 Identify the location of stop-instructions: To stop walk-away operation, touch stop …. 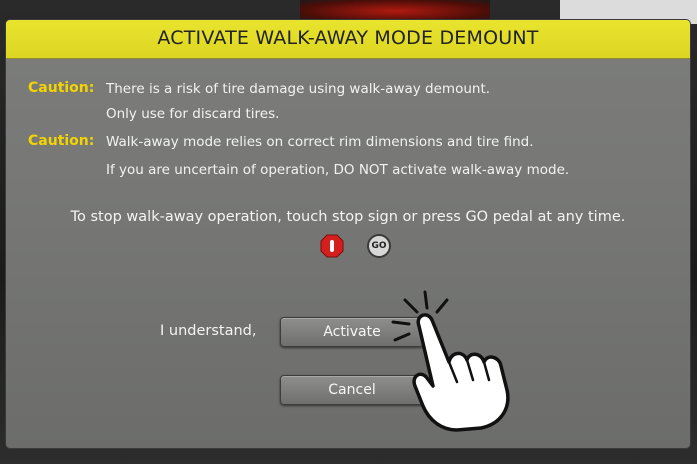
(348, 217).